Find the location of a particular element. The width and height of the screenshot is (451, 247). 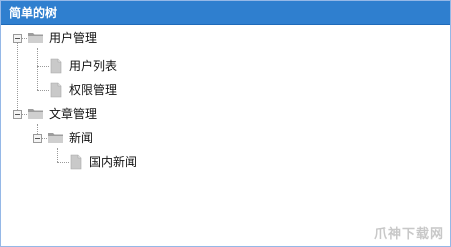

tree-node-news: 新闻 is located at coordinates (70, 138).